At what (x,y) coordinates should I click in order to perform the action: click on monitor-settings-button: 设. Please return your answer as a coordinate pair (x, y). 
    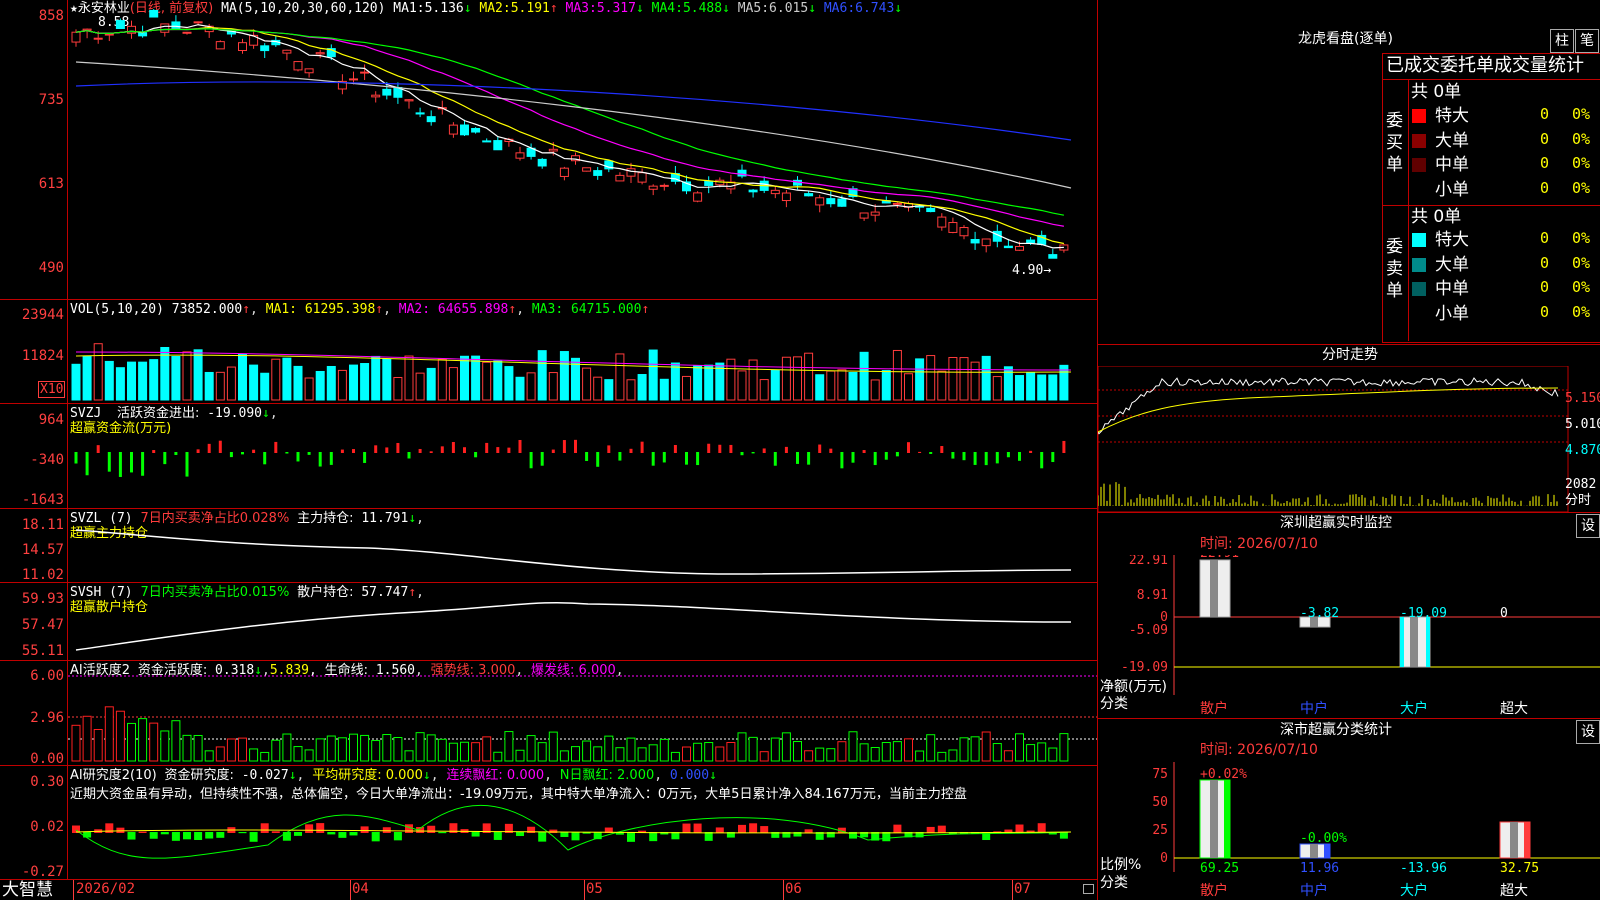
    Looking at the image, I should click on (1588, 526).